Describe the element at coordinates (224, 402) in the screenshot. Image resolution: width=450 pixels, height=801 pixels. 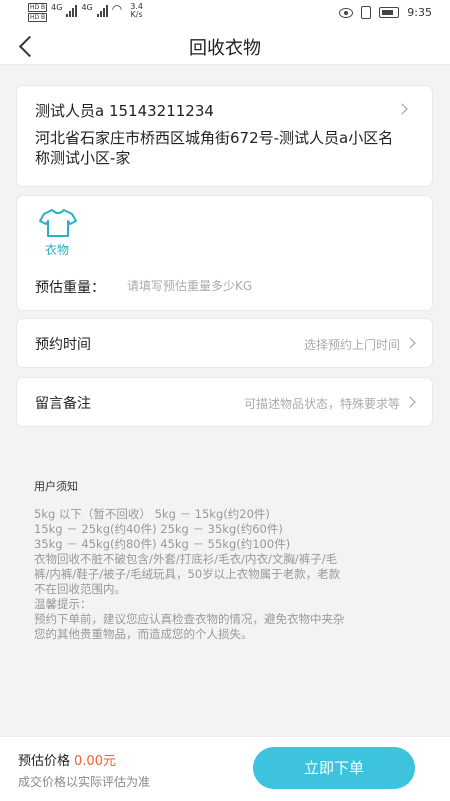
I see `remarks-row: 留言备注 可描述物品状态，特殊要求等` at that location.